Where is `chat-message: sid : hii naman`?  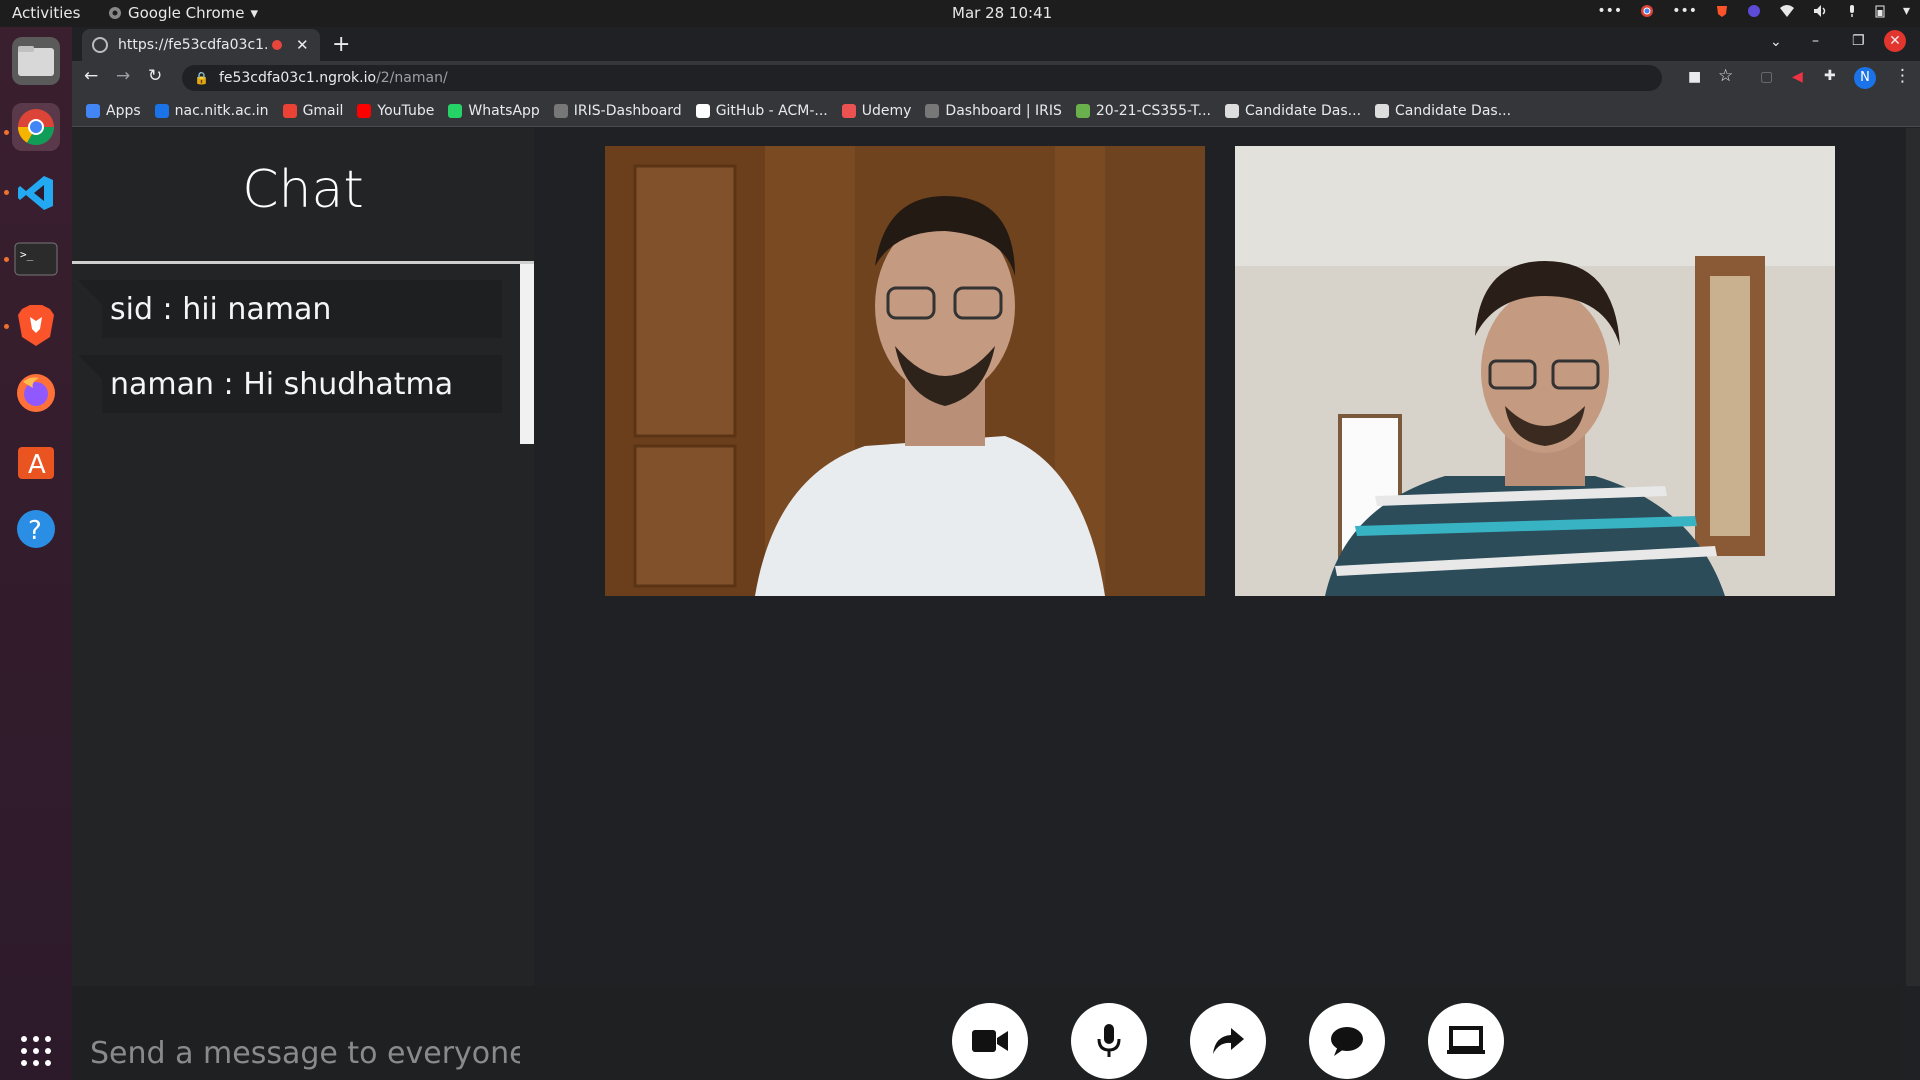
chat-message: sid : hii naman is located at coordinates (290, 309).